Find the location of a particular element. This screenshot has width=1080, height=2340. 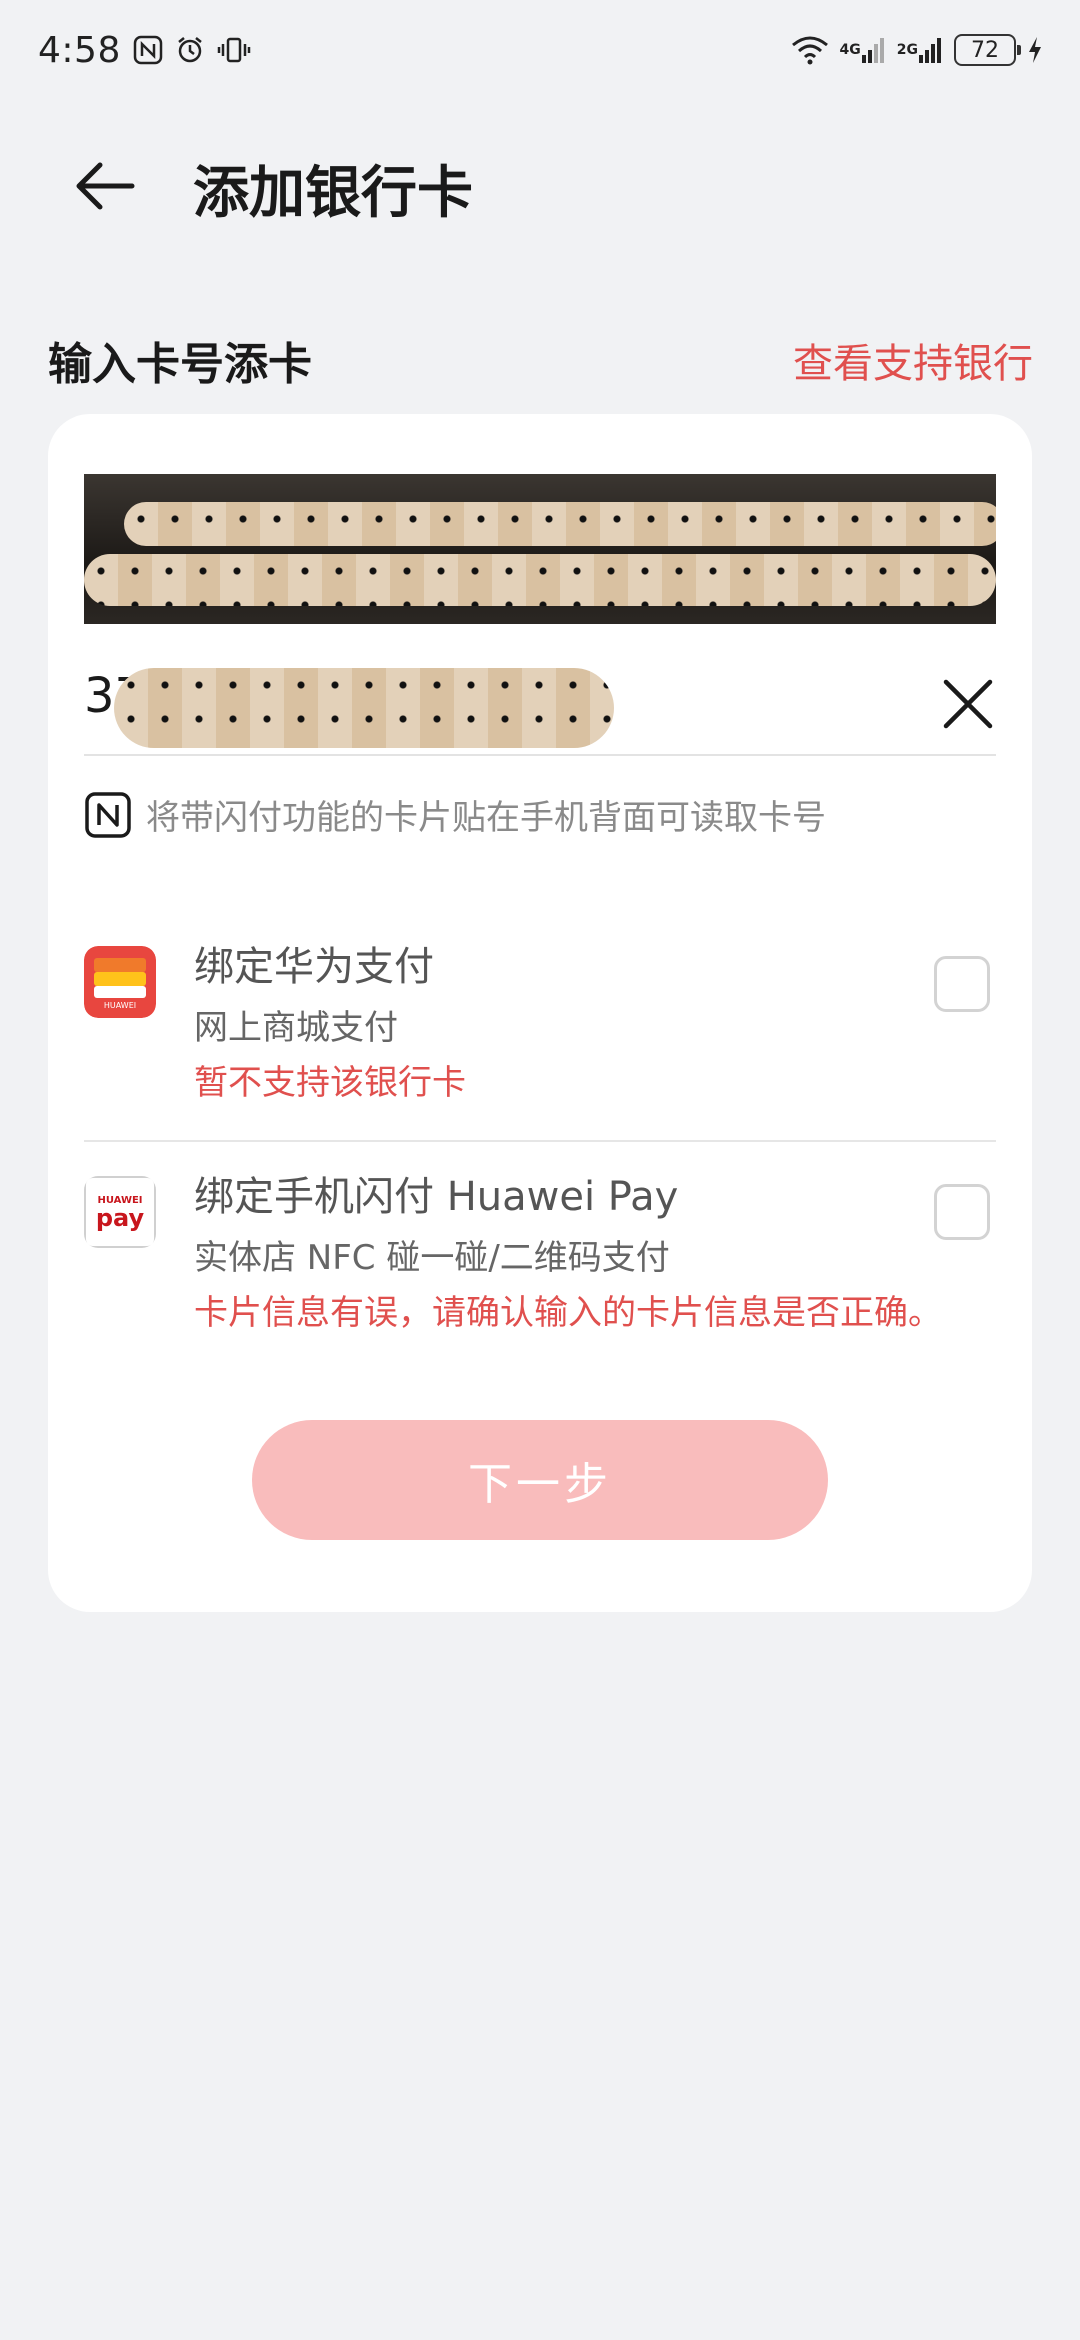

status-bar-left: 4:58 is located at coordinates (144, 50).